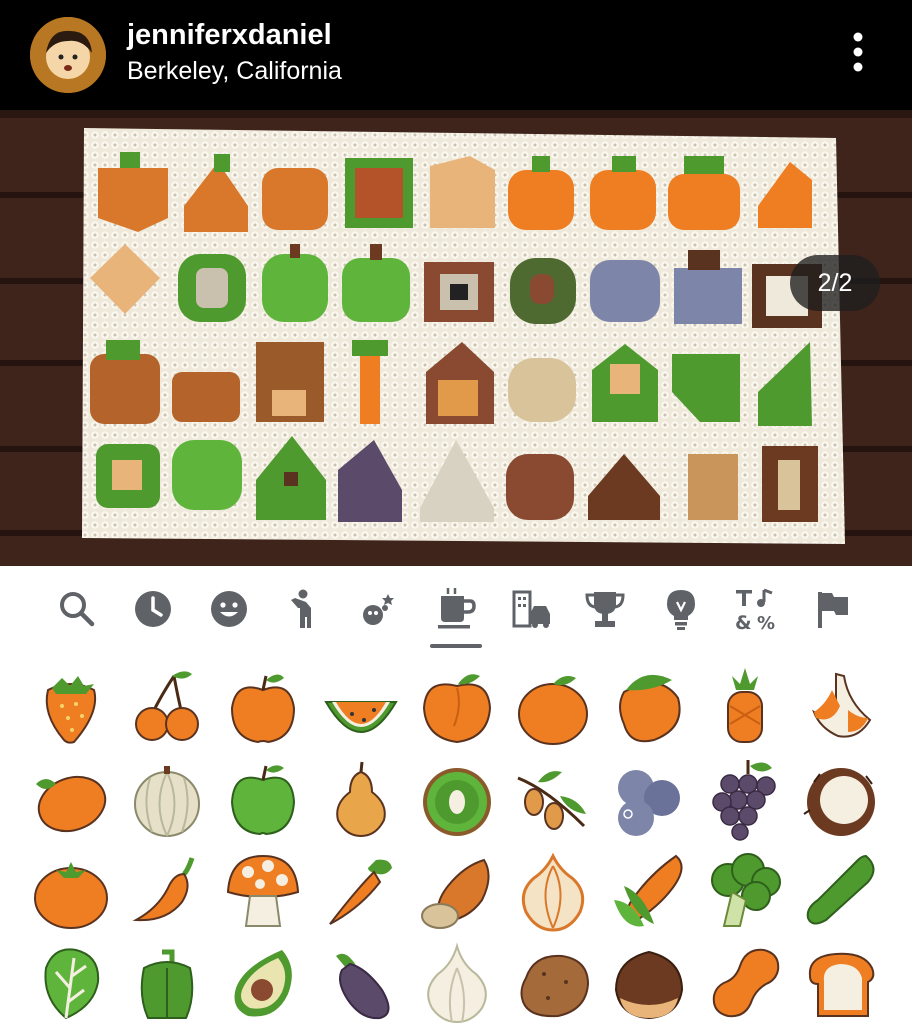 This screenshot has width=912, height=1033. I want to click on recent-clock-icon, so click(153, 609).